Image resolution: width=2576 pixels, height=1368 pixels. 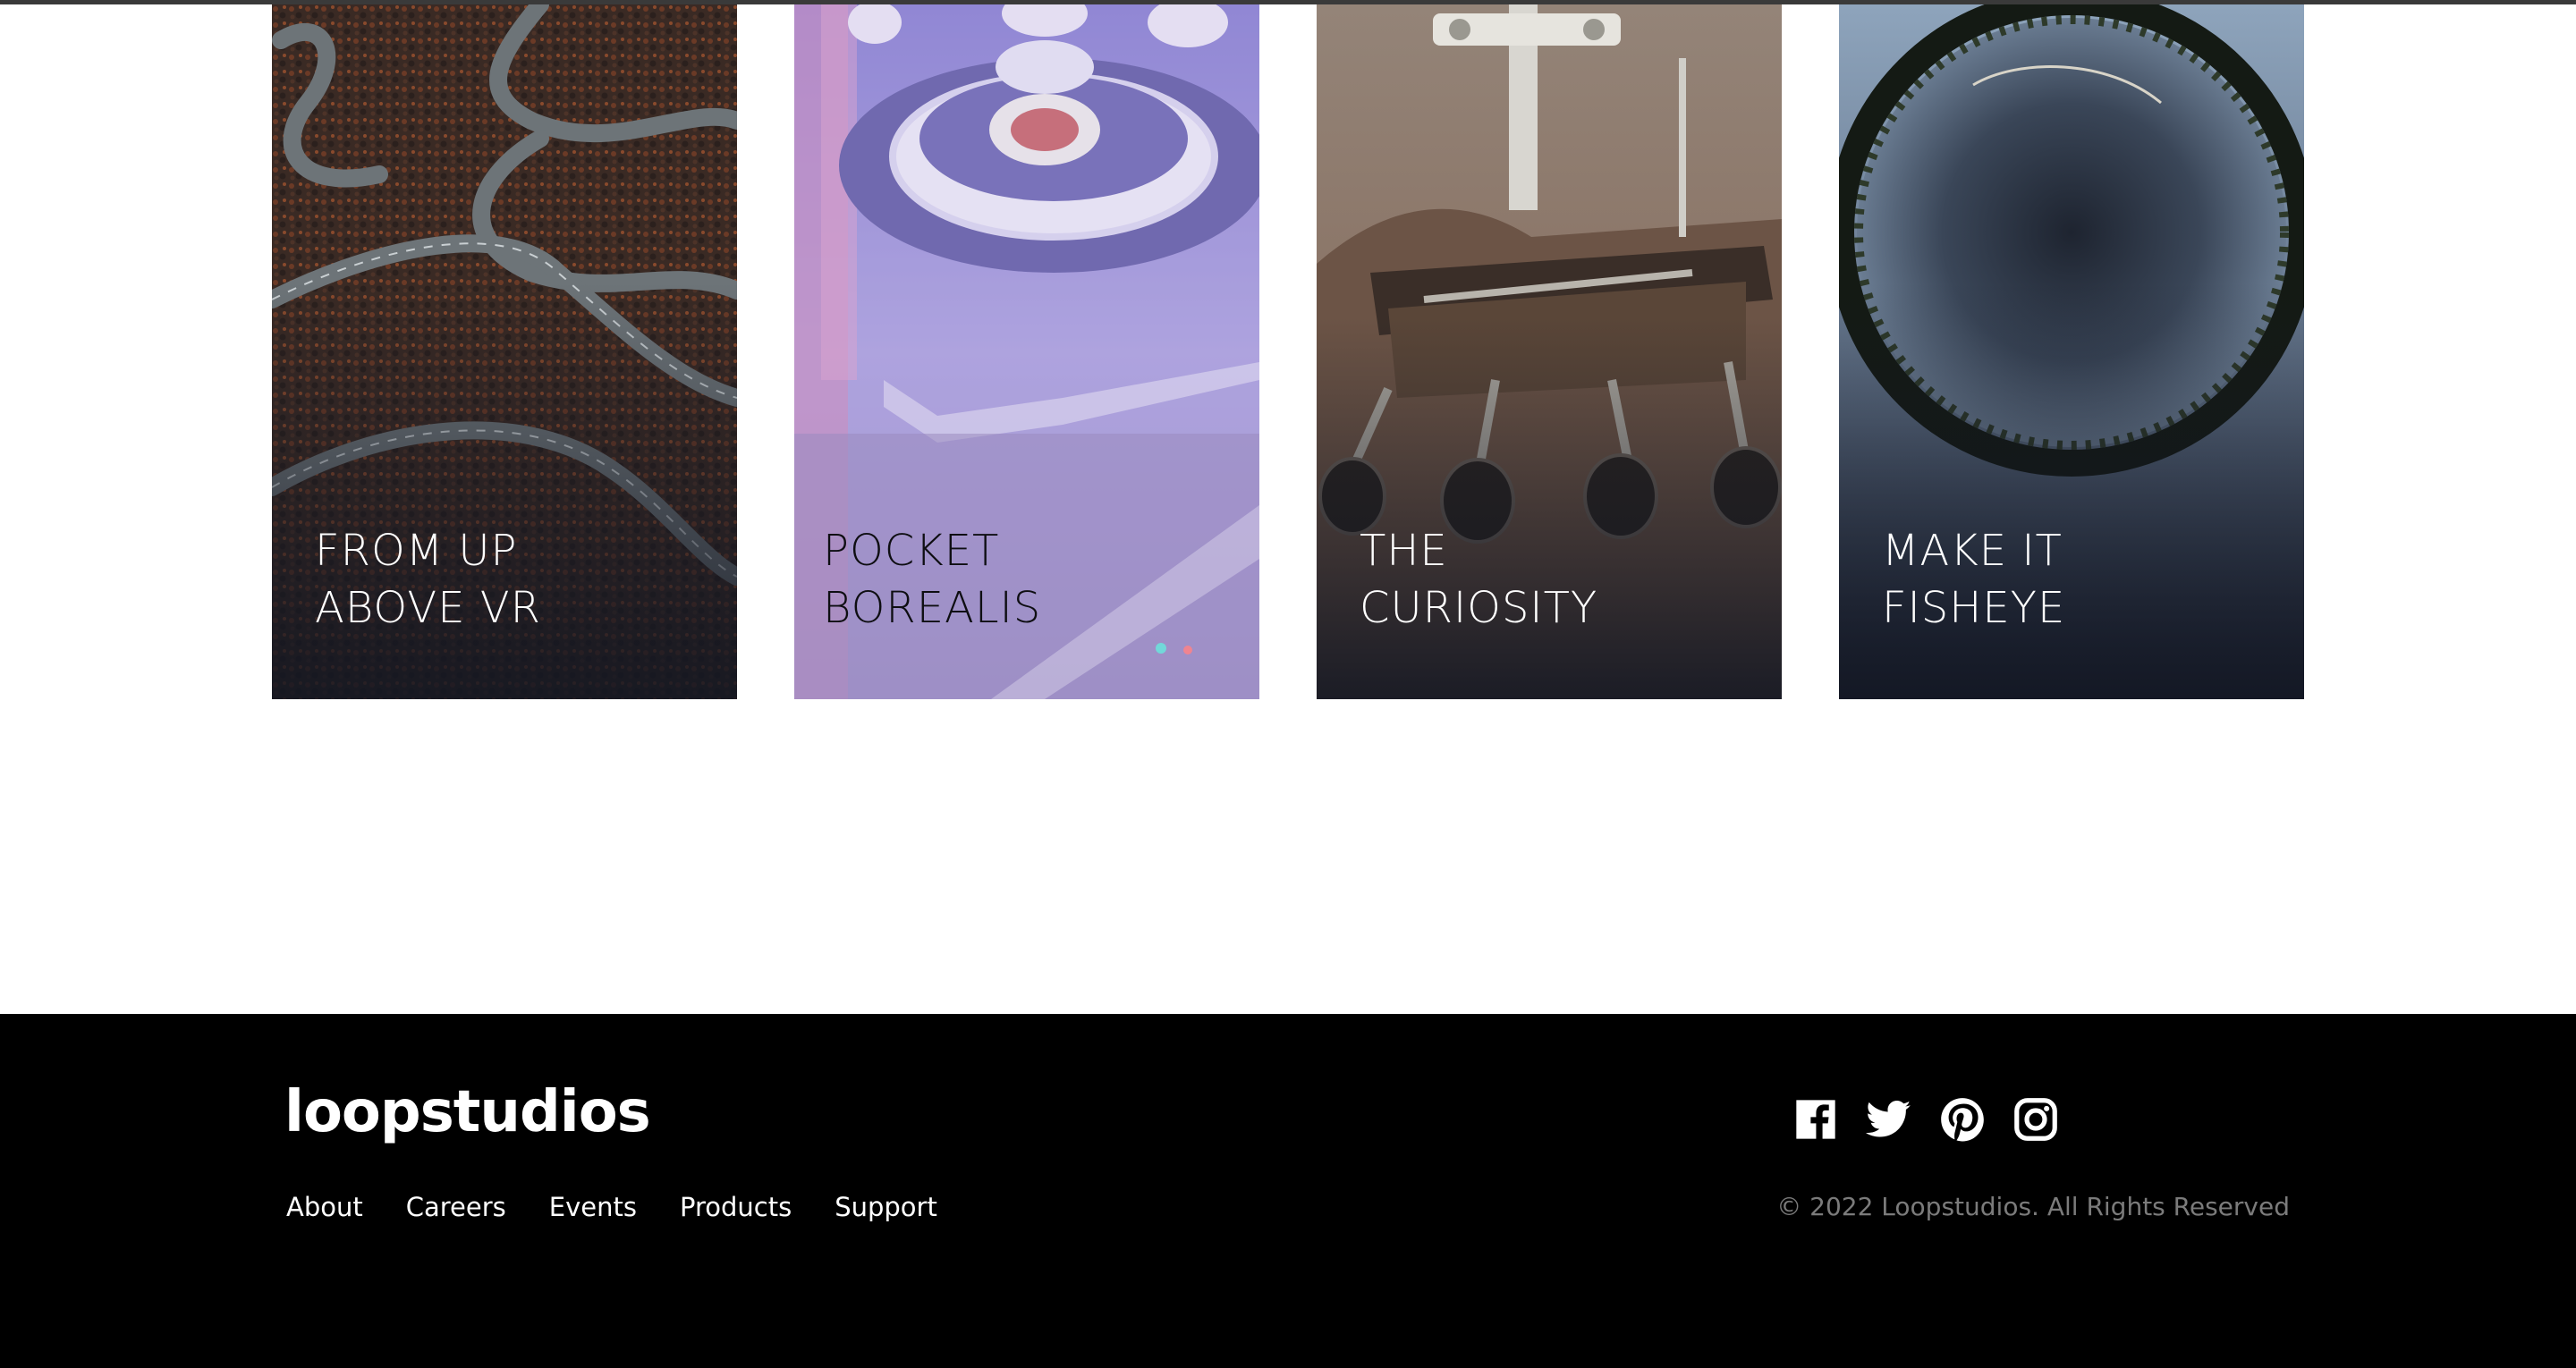 I want to click on card-title: FROM UP ABOVE VR, so click(x=511, y=579).